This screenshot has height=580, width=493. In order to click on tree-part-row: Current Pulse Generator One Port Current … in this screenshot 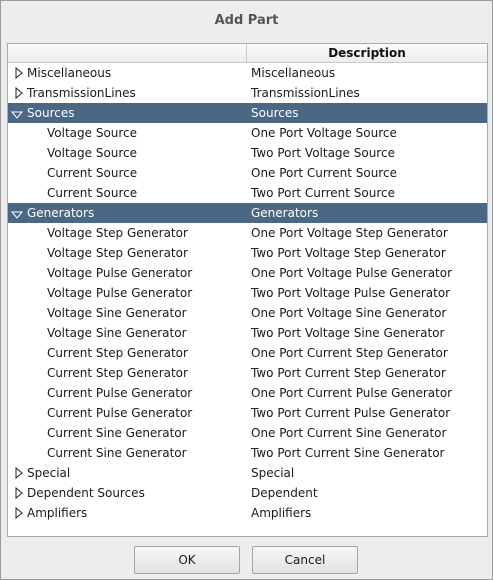, I will do `click(247, 393)`.